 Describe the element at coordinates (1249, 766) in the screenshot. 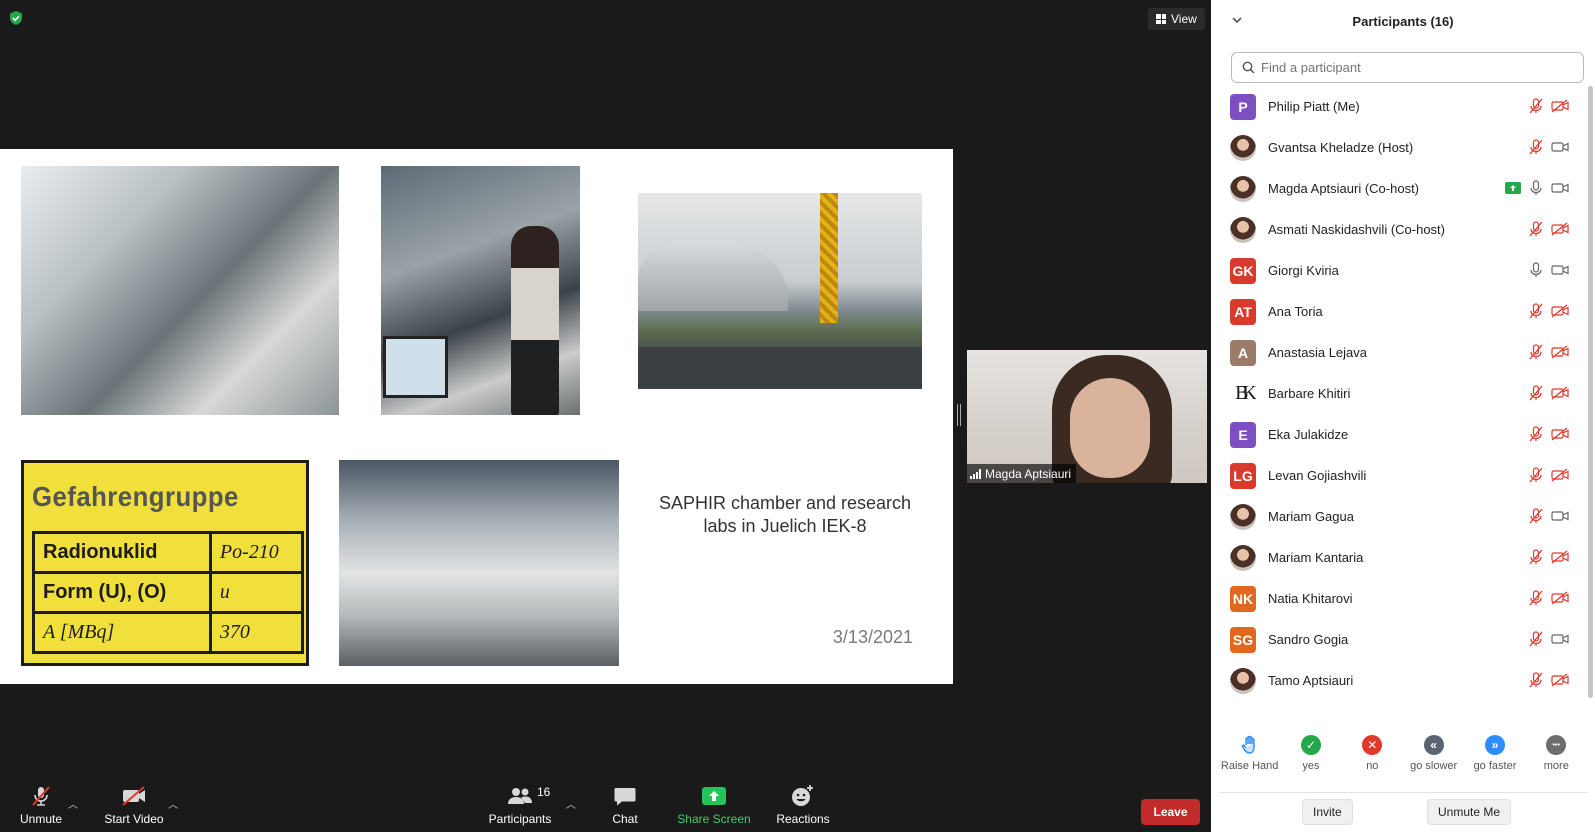

I see `reaction-label: Raise Hand` at that location.